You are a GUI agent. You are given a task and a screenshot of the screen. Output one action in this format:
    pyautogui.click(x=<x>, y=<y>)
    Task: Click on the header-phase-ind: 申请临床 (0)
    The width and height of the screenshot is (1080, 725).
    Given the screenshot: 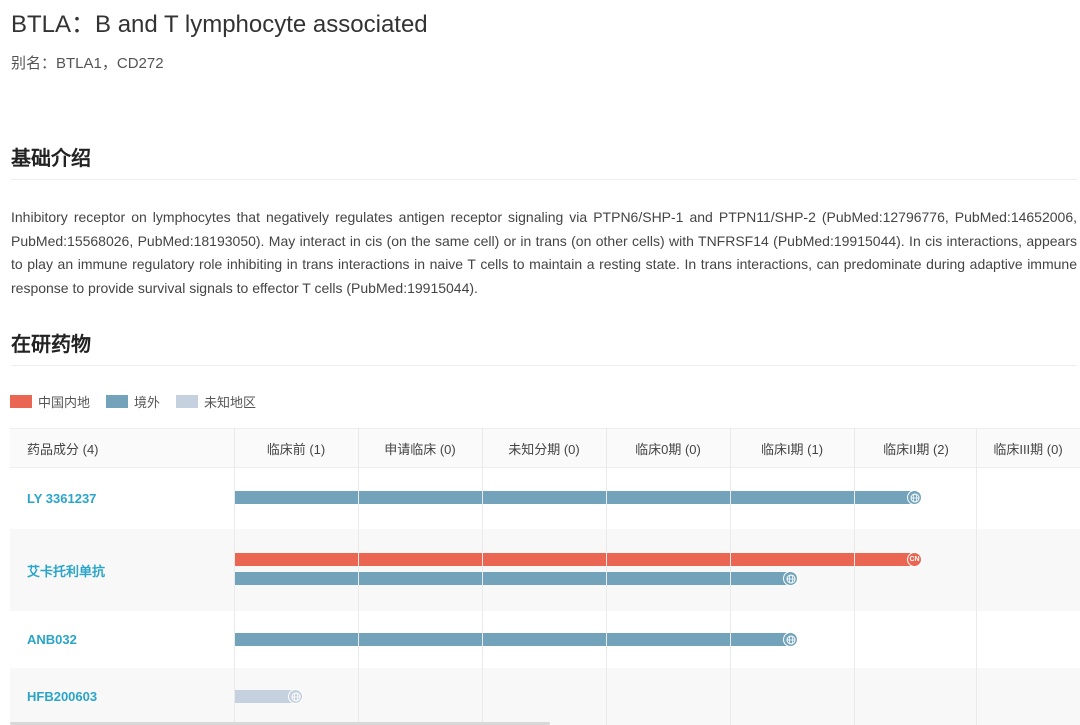 What is the action you would take?
    pyautogui.click(x=420, y=449)
    